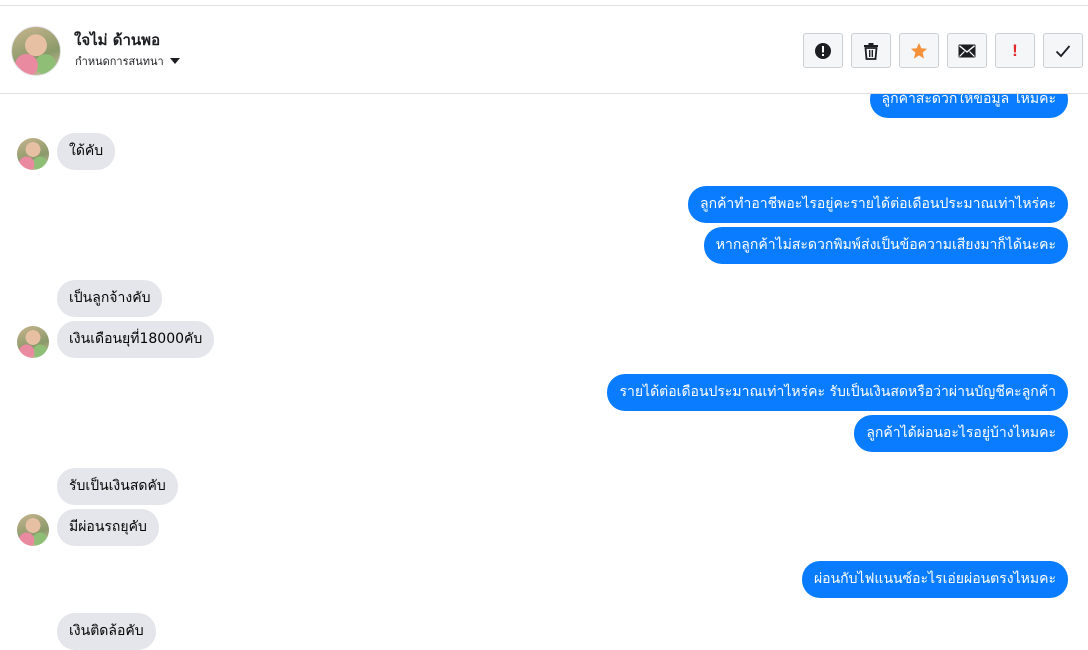 The width and height of the screenshot is (1088, 650). I want to click on trash-icon, so click(871, 51).